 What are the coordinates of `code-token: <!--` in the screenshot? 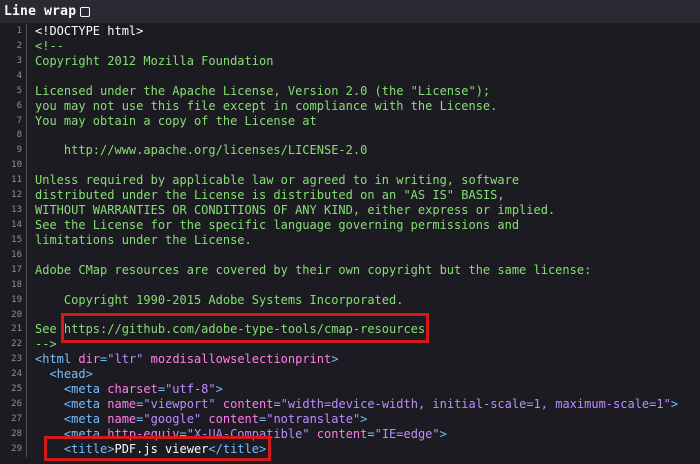 It's located at (49, 45).